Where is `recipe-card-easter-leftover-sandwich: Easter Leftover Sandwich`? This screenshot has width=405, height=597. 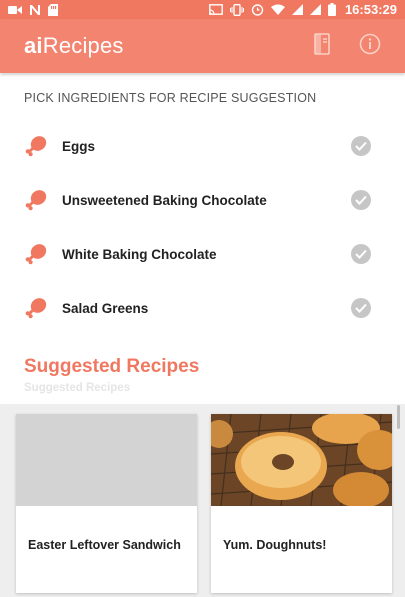
recipe-card-easter-leftover-sandwich: Easter Leftover Sandwich is located at coordinates (106, 503).